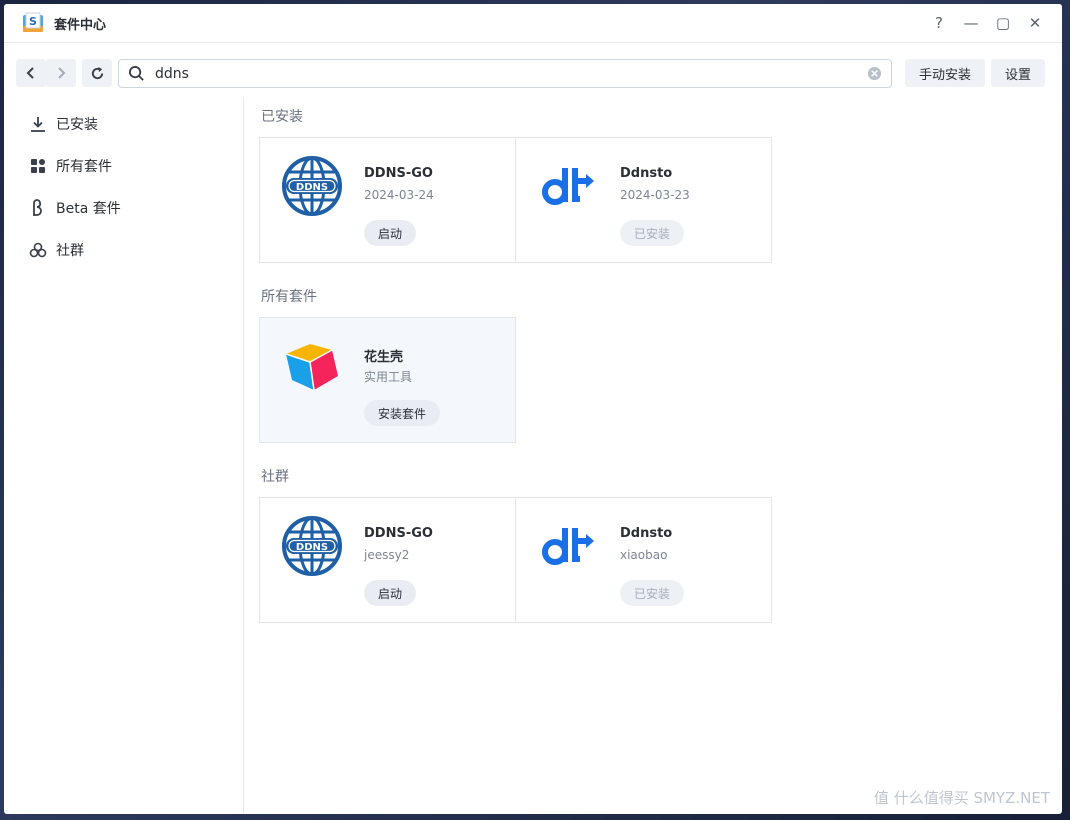 The width and height of the screenshot is (1070, 820). What do you see at coordinates (38, 124) in the screenshot?
I see `download-icon` at bounding box center [38, 124].